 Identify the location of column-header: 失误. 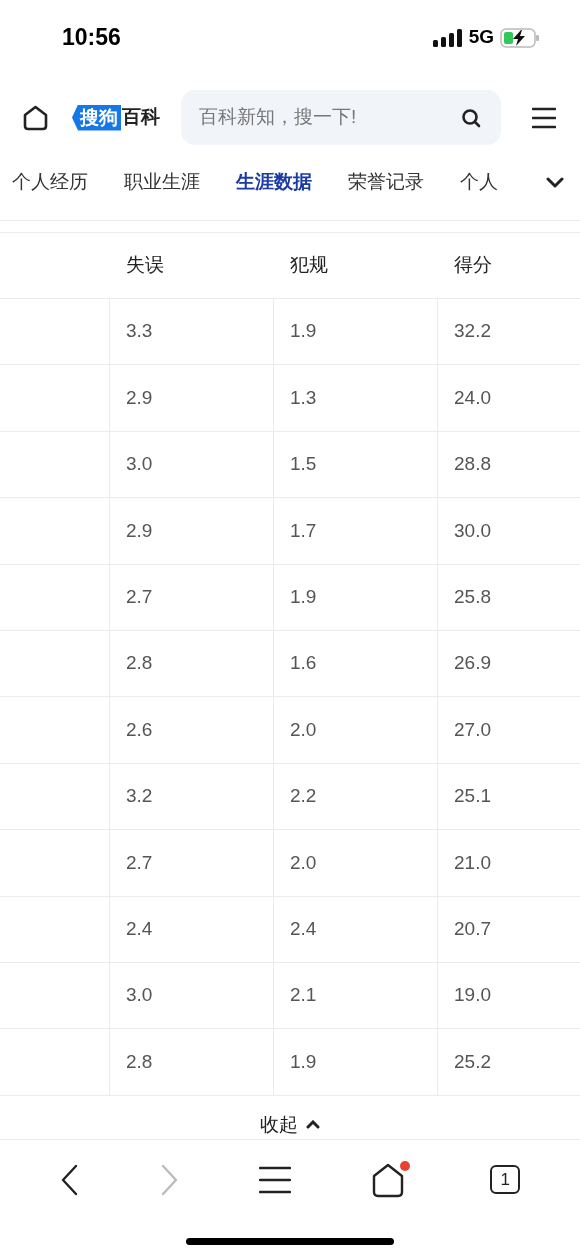
(192, 266).